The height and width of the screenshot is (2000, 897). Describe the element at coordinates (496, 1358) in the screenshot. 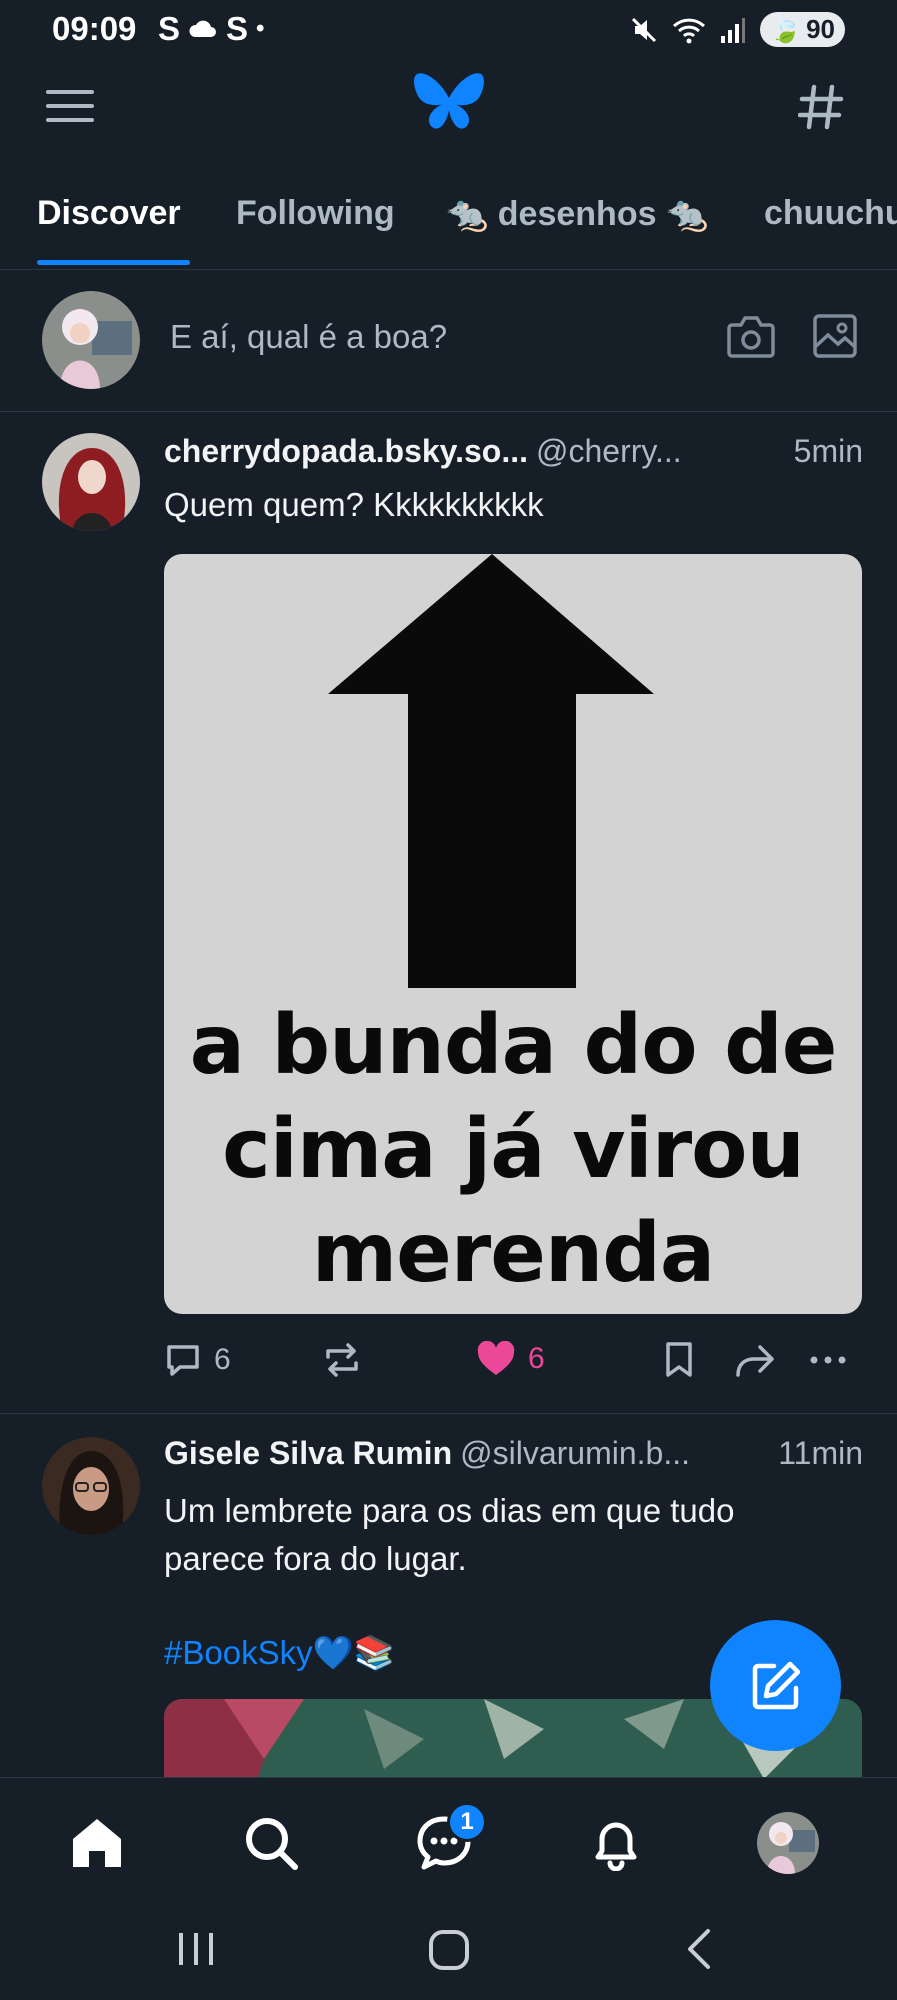

I see `heart-filled-icon` at that location.